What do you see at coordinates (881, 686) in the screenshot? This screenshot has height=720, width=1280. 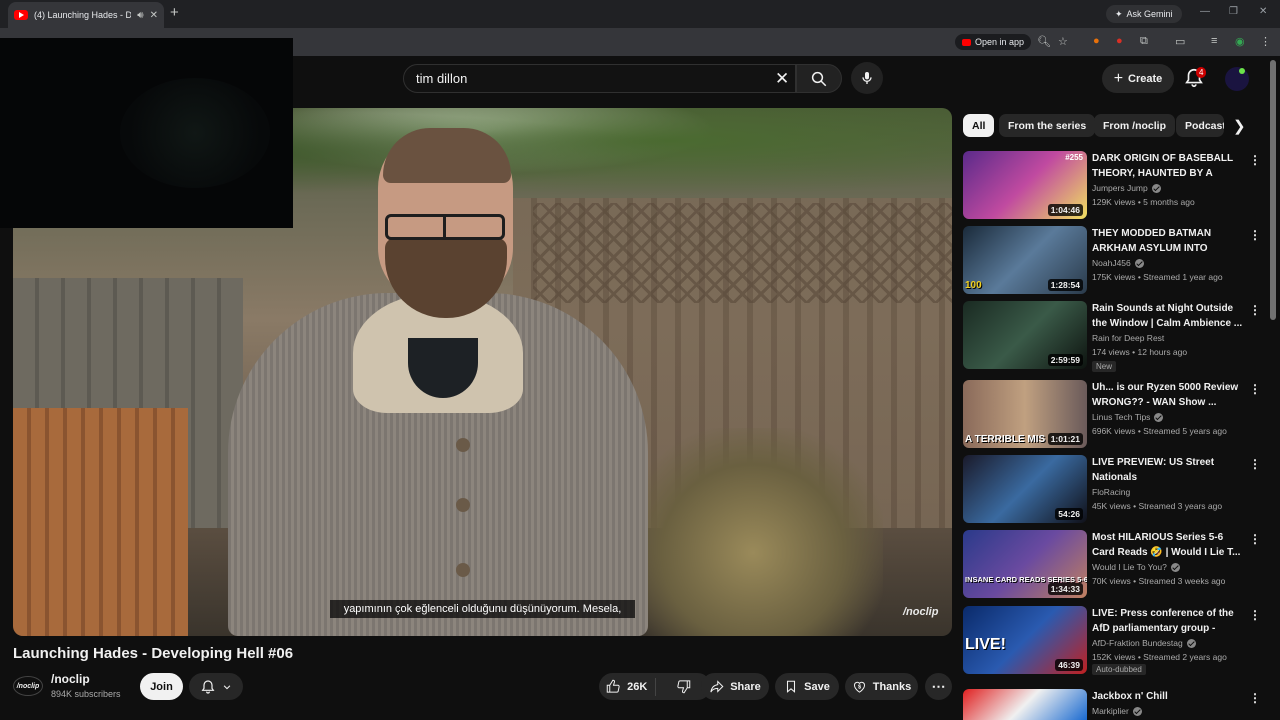 I see `thanks-button: $ Thanks` at bounding box center [881, 686].